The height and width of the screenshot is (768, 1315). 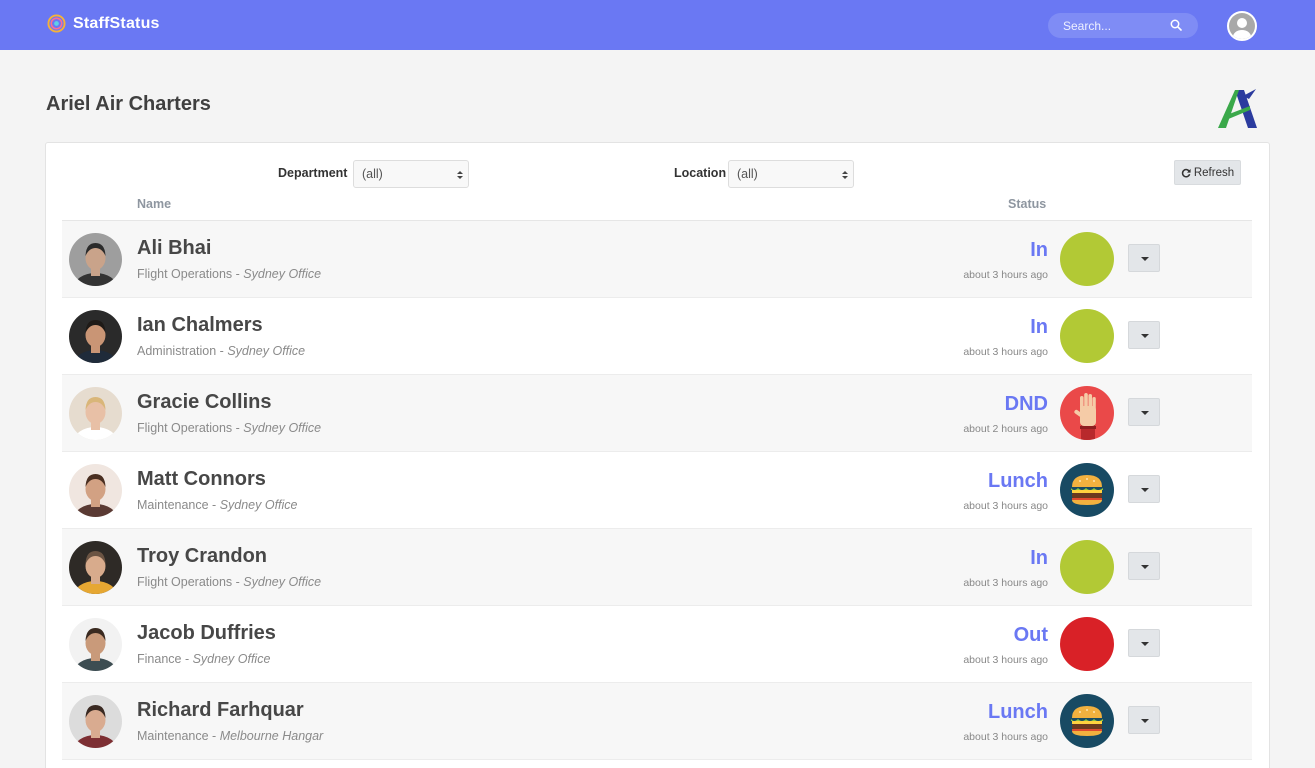 I want to click on refresh-button: Refresh, so click(x=1207, y=172).